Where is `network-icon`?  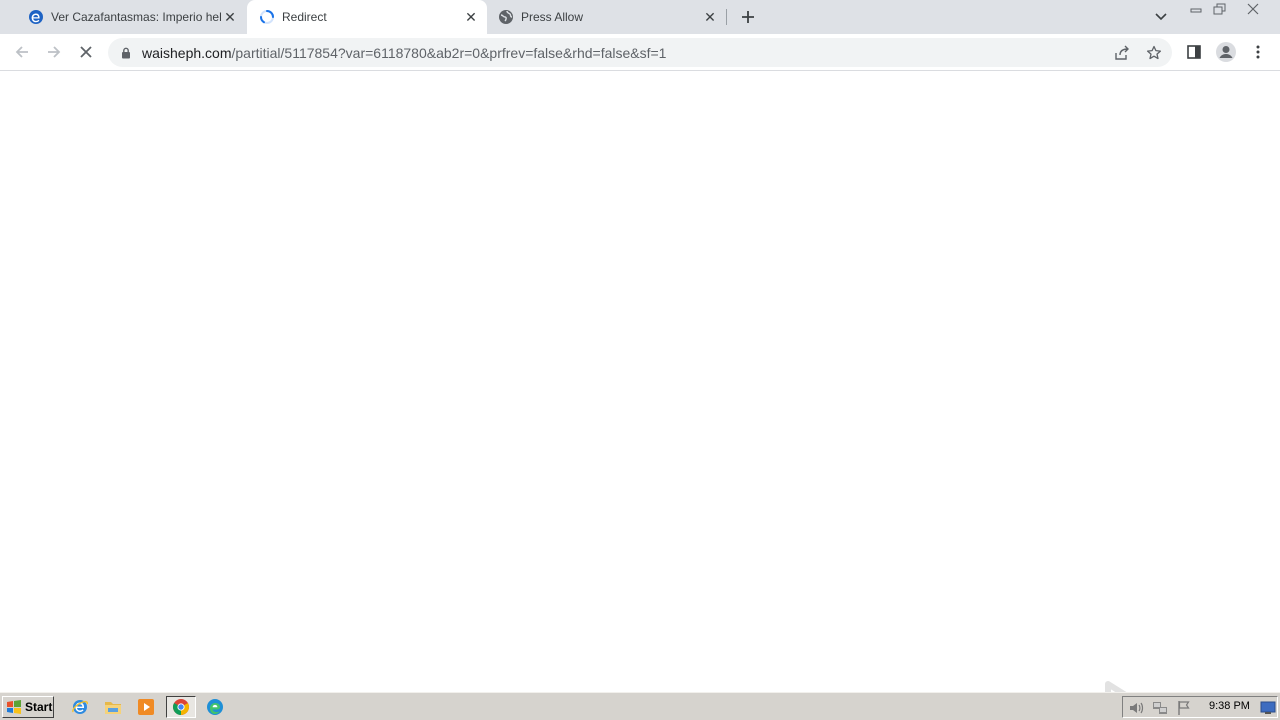
network-icon is located at coordinates (1160, 708).